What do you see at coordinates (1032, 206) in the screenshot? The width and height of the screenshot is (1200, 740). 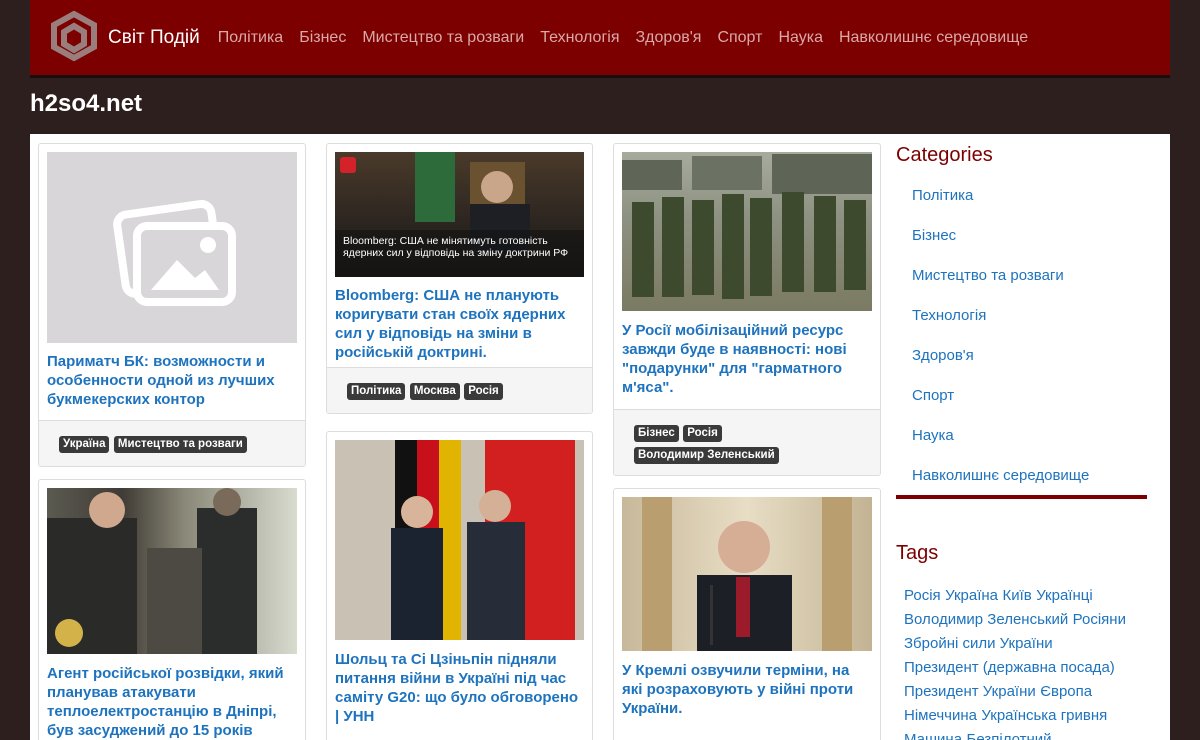 I see `category-link-politics: Політика` at bounding box center [1032, 206].